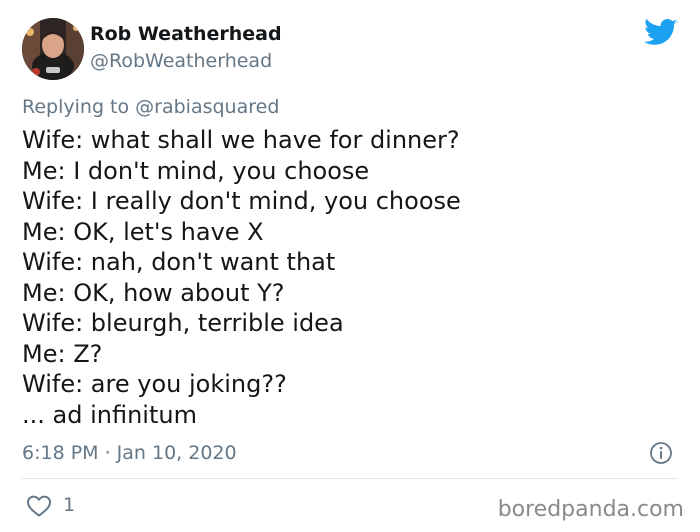 This screenshot has width=700, height=532. Describe the element at coordinates (79, 107) in the screenshot. I see `replying-to-label: Replying to` at that location.